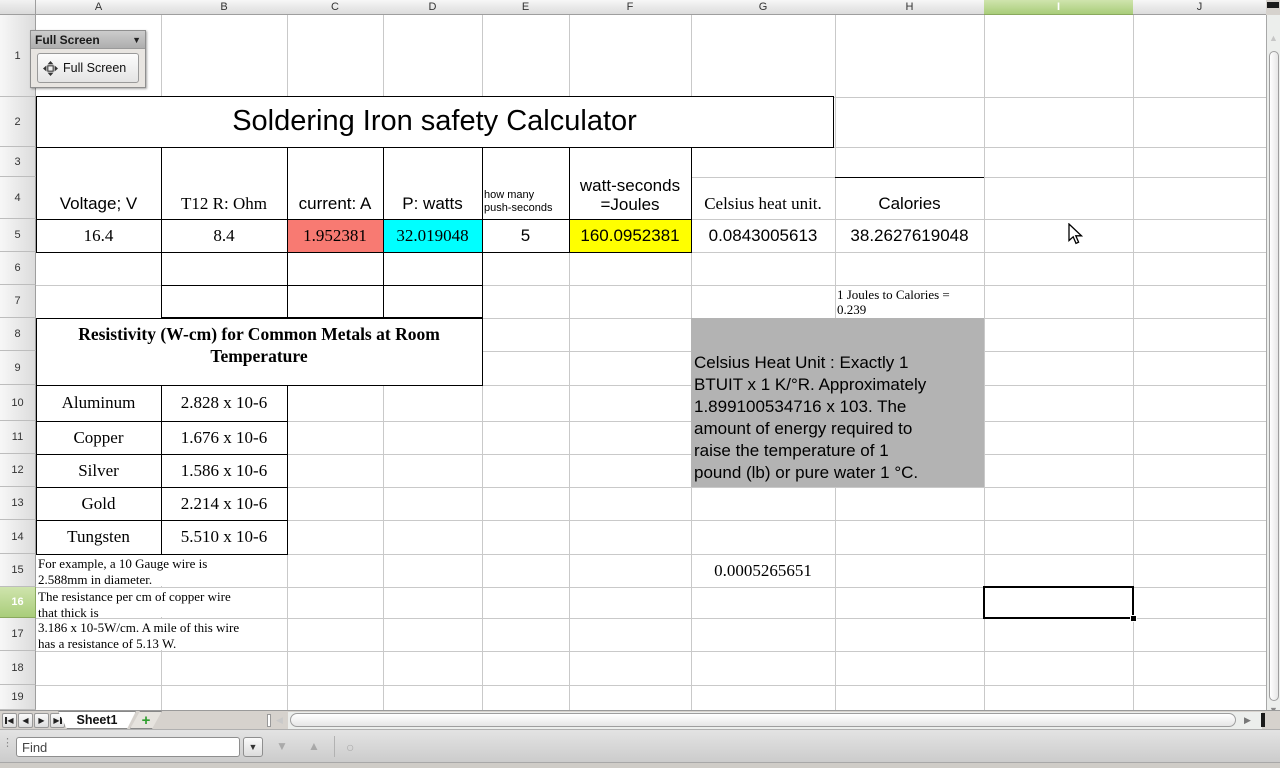 The width and height of the screenshot is (1280, 768). I want to click on row-header-18: 18, so click(18, 668).